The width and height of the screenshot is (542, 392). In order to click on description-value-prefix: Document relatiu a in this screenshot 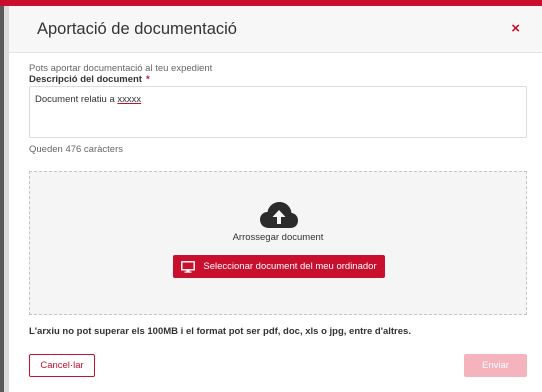, I will do `click(76, 99)`.